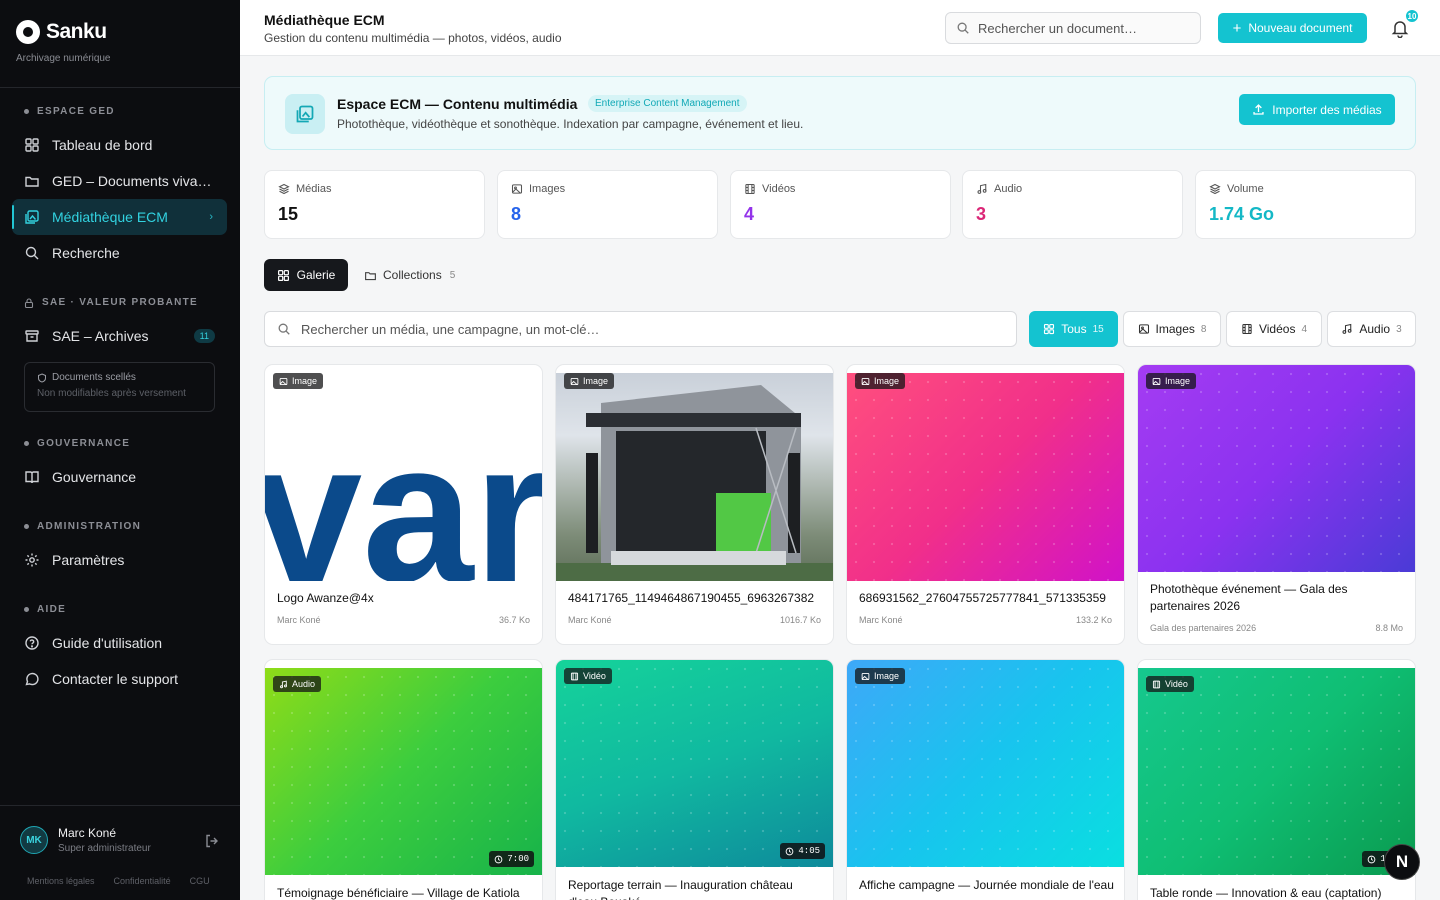  What do you see at coordinates (76, 31) in the screenshot?
I see `brand-name: Sanku` at bounding box center [76, 31].